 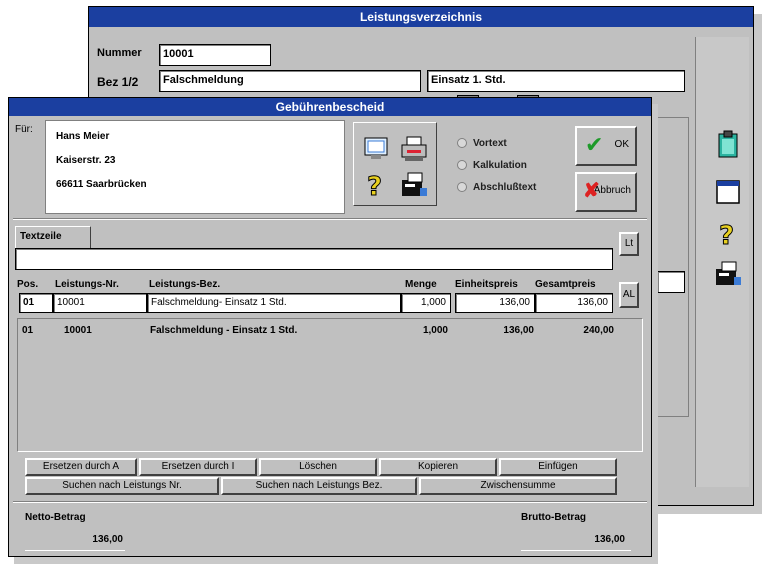 I want to click on ok-label: OK, so click(x=621, y=144).